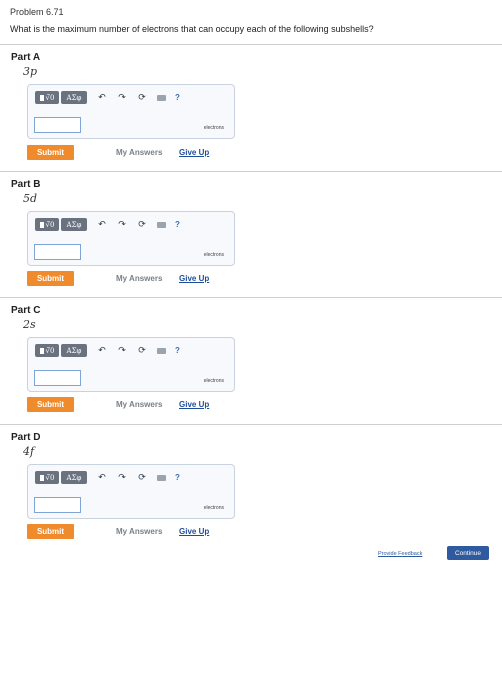  Describe the element at coordinates (29, 451) in the screenshot. I see `part-subshell: 4f` at that location.